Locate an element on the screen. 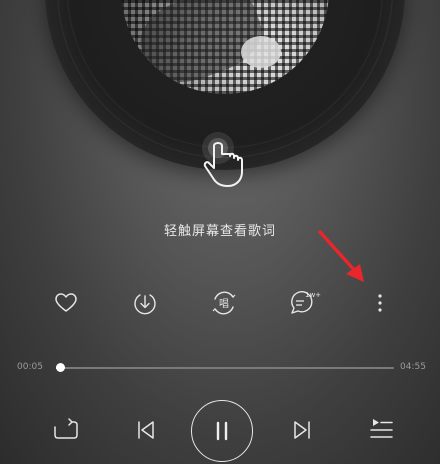 The width and height of the screenshot is (440, 464). previous-button is located at coordinates (146, 430).